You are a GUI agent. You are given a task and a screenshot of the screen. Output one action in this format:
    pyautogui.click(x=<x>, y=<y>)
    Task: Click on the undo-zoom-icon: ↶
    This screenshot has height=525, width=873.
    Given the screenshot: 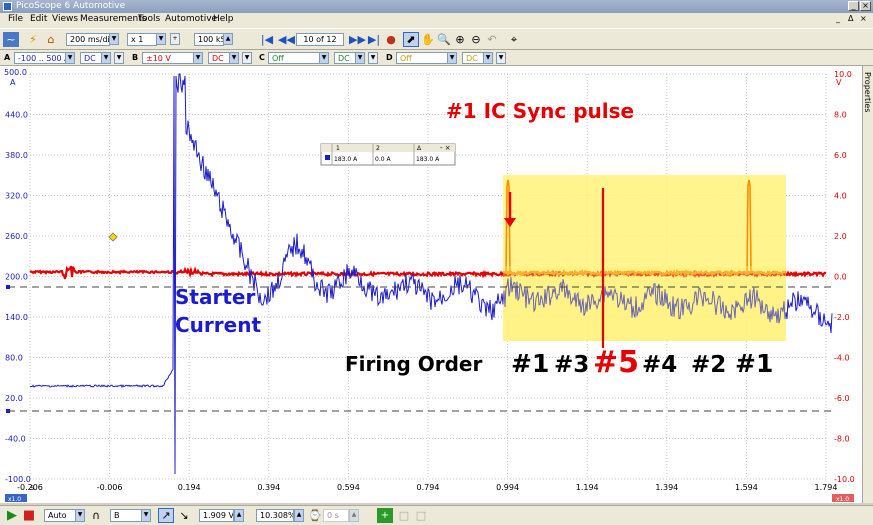 What is the action you would take?
    pyautogui.click(x=492, y=39)
    